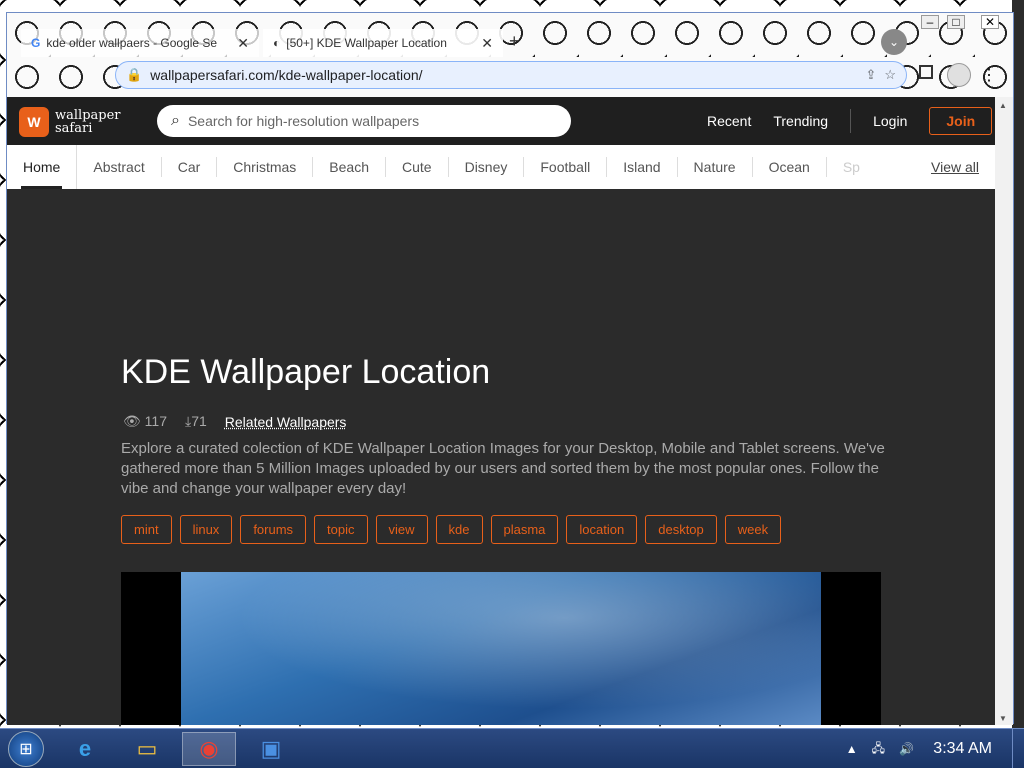 The width and height of the screenshot is (1024, 768). Describe the element at coordinates (206, 529) in the screenshot. I see `tag-linux: linux` at that location.